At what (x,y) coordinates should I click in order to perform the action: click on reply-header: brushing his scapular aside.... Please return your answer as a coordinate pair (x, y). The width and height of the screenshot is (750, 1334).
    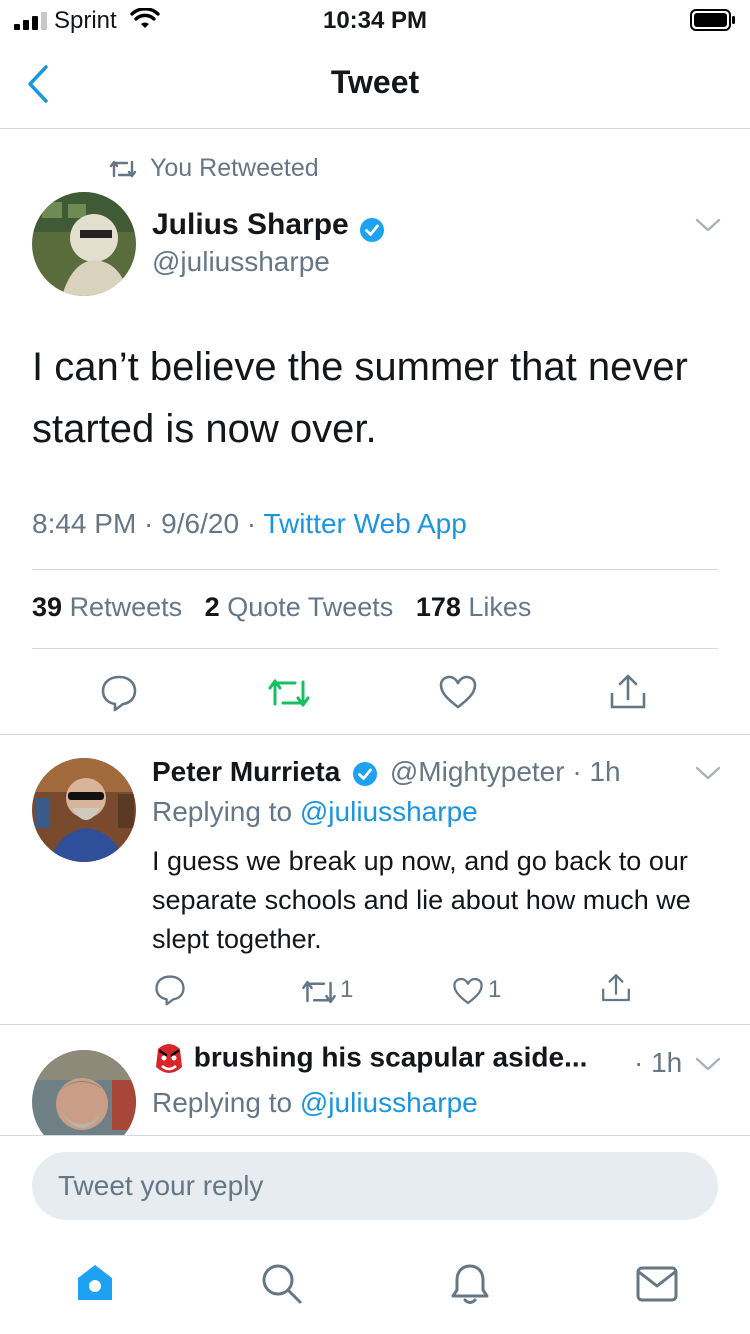
    Looking at the image, I should click on (369, 1059).